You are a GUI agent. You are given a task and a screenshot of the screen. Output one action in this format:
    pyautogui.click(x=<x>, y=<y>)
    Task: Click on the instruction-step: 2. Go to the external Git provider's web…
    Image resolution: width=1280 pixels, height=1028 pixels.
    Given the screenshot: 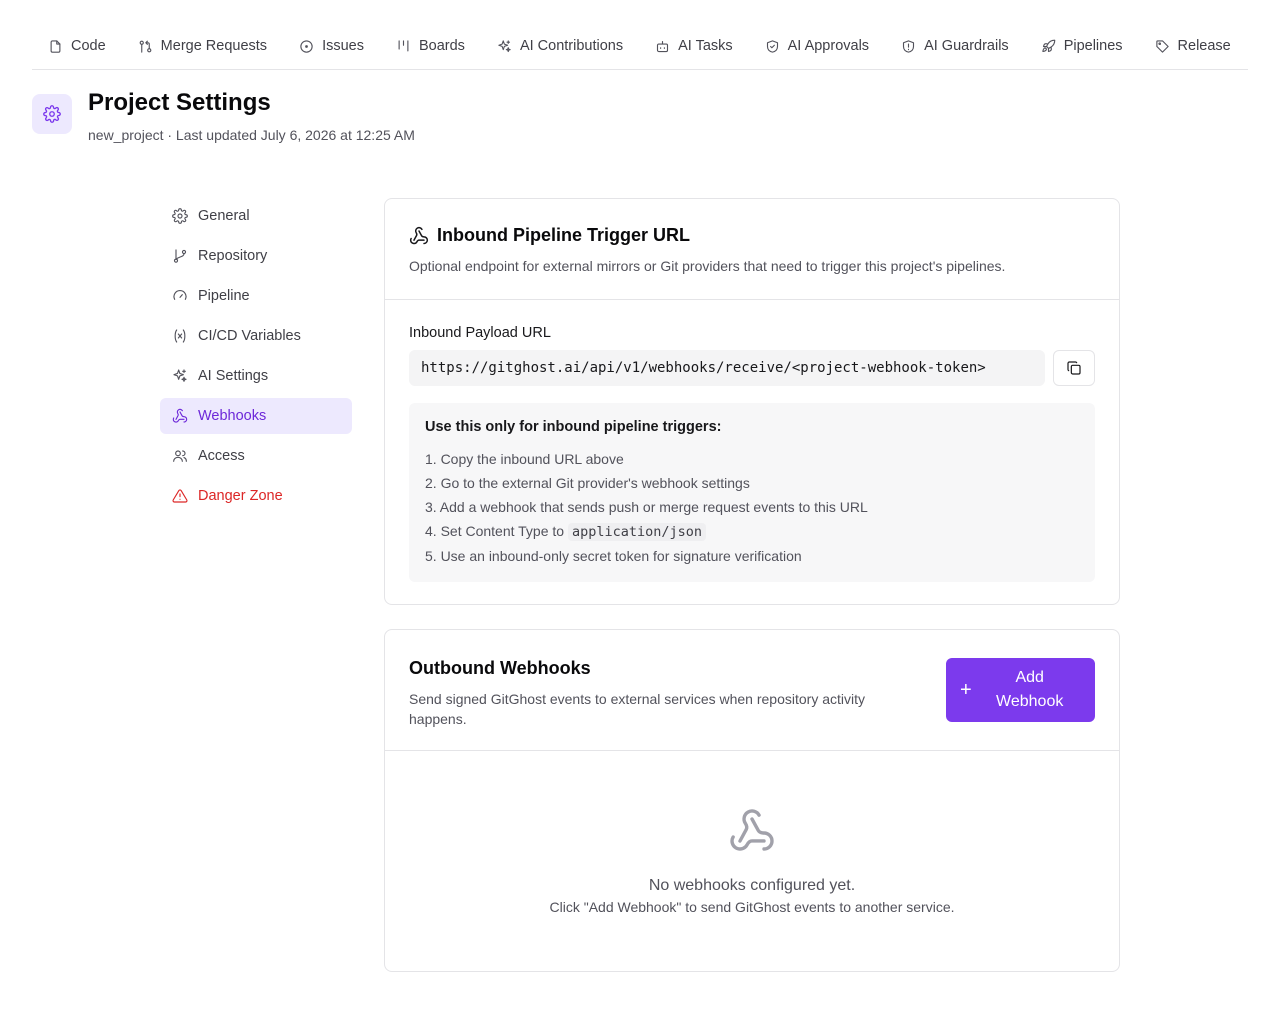 What is the action you would take?
    pyautogui.click(x=587, y=483)
    